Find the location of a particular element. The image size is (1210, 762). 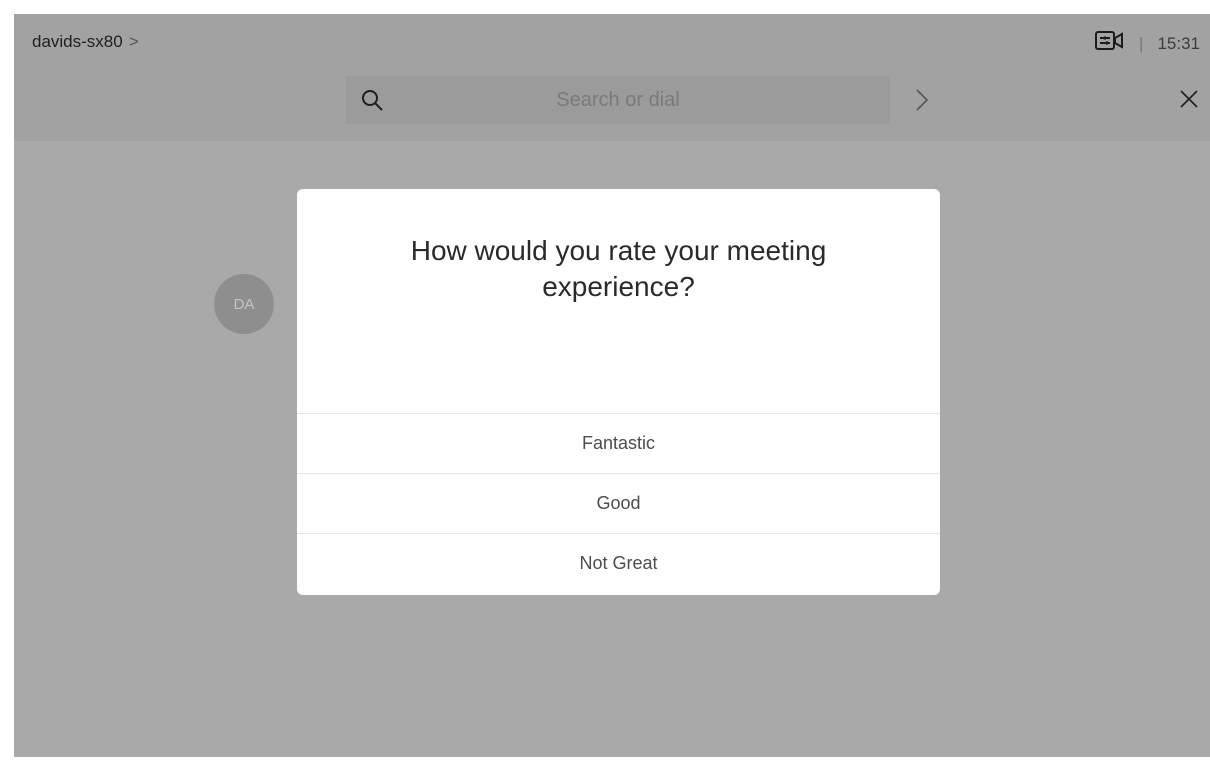

clock: 15:31 is located at coordinates (1178, 43).